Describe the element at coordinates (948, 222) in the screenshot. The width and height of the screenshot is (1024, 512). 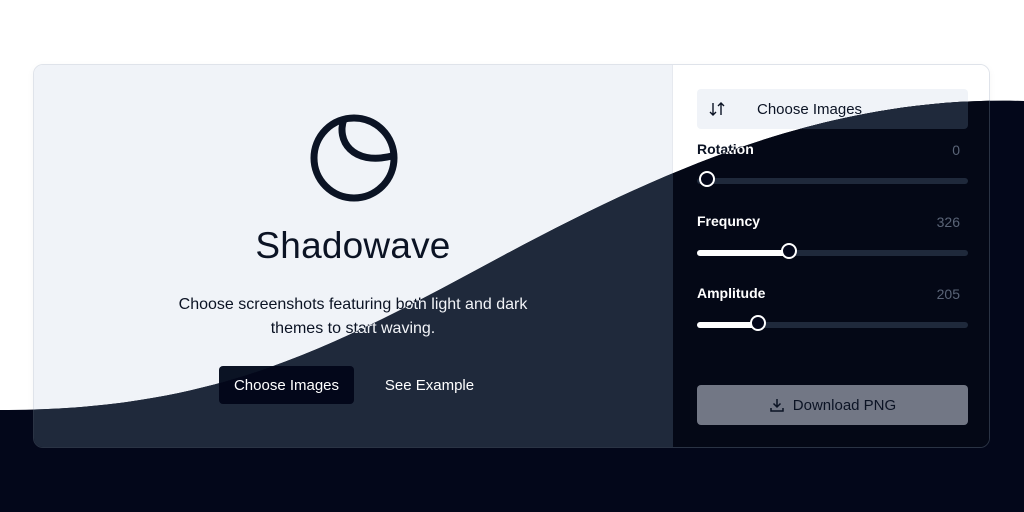
I see `frequency-value: 326` at that location.